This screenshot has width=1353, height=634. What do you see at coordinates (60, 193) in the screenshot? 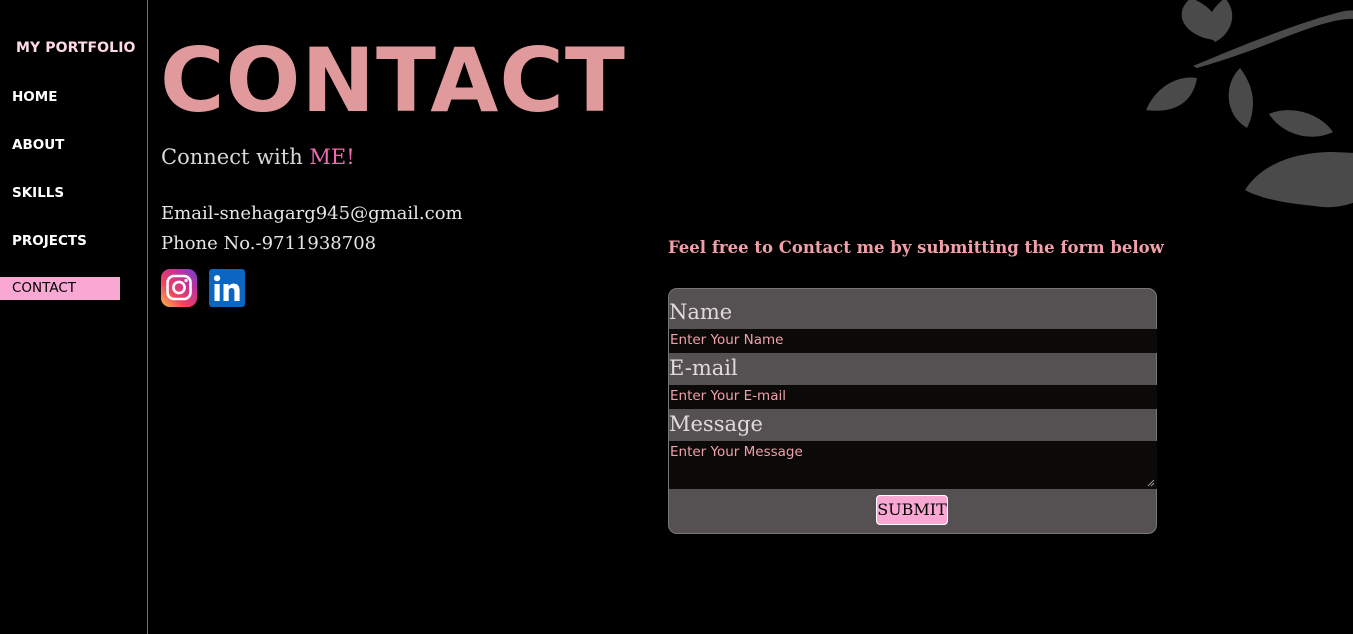
I see `nav-item-skills: SKILLS` at bounding box center [60, 193].